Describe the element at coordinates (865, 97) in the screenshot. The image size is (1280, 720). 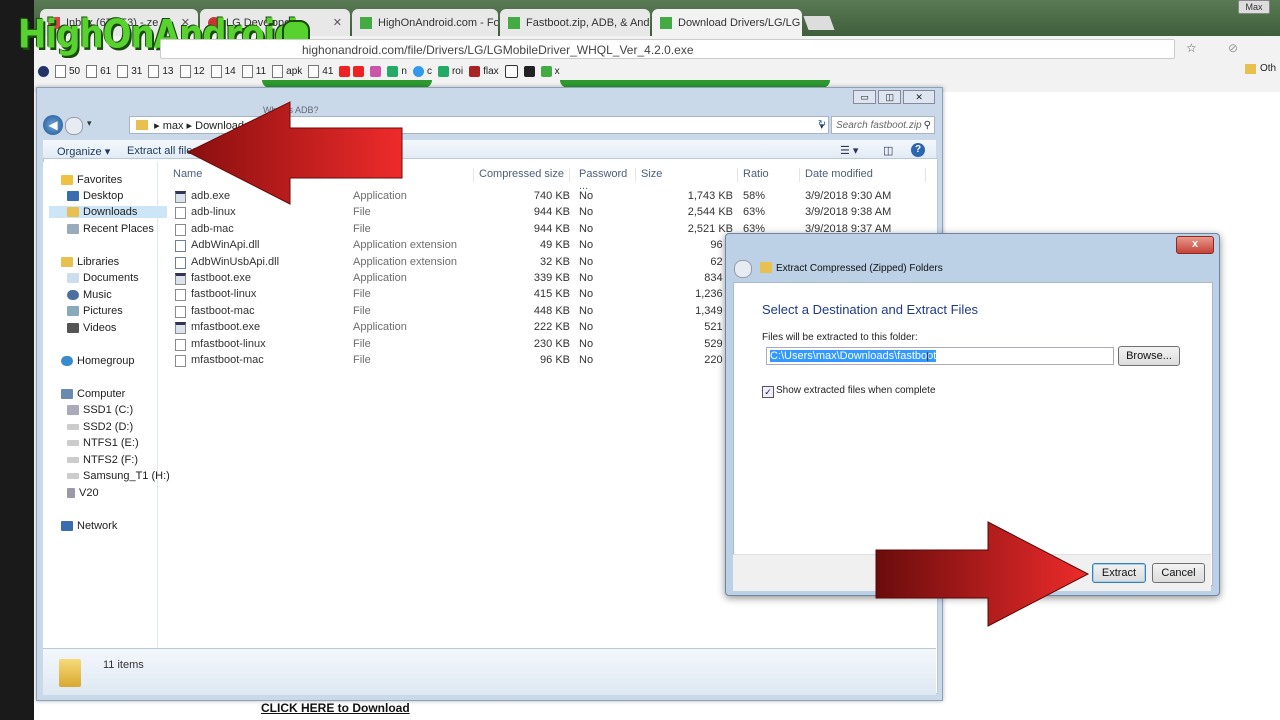
I see `minimize-icon: ▭` at that location.